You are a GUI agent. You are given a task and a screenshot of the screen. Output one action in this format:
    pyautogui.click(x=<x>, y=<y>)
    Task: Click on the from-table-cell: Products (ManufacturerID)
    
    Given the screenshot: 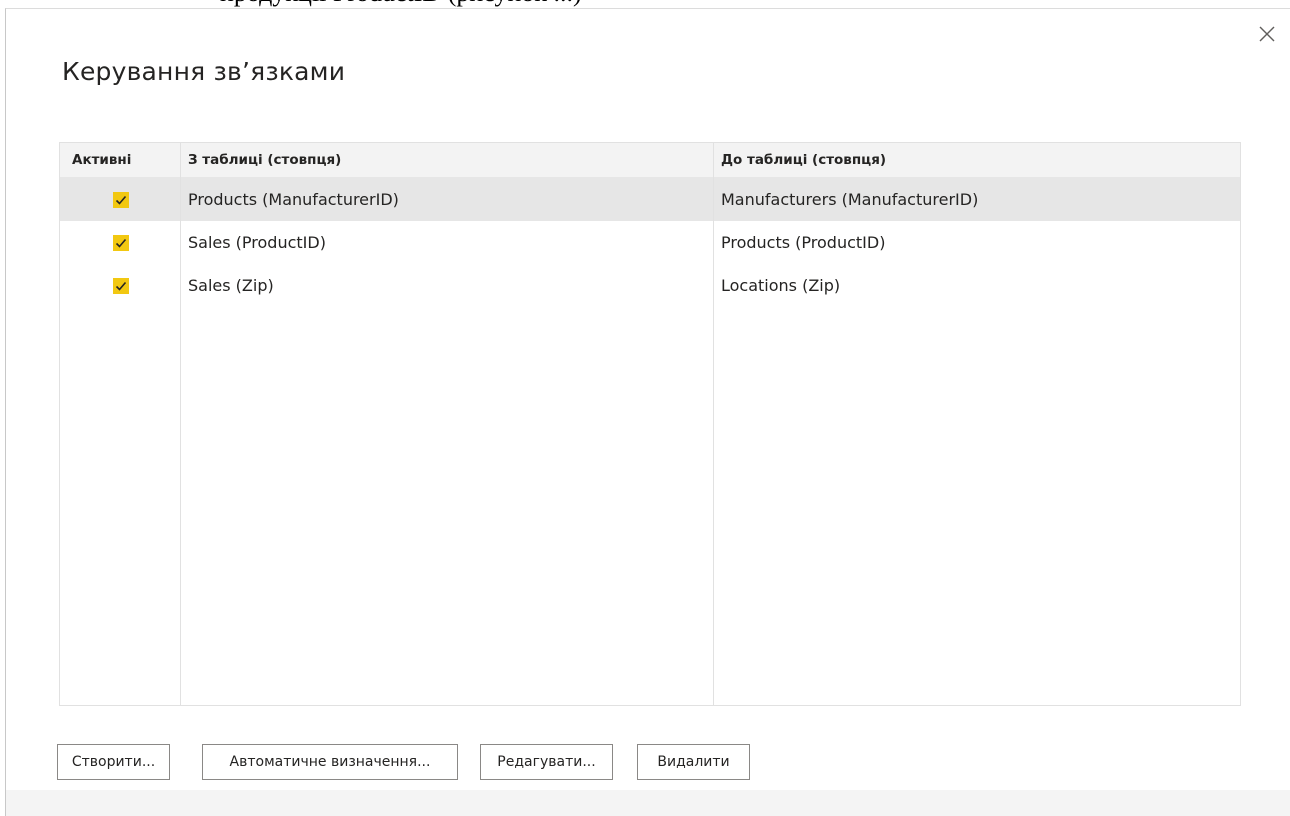 What is the action you would take?
    pyautogui.click(x=293, y=199)
    